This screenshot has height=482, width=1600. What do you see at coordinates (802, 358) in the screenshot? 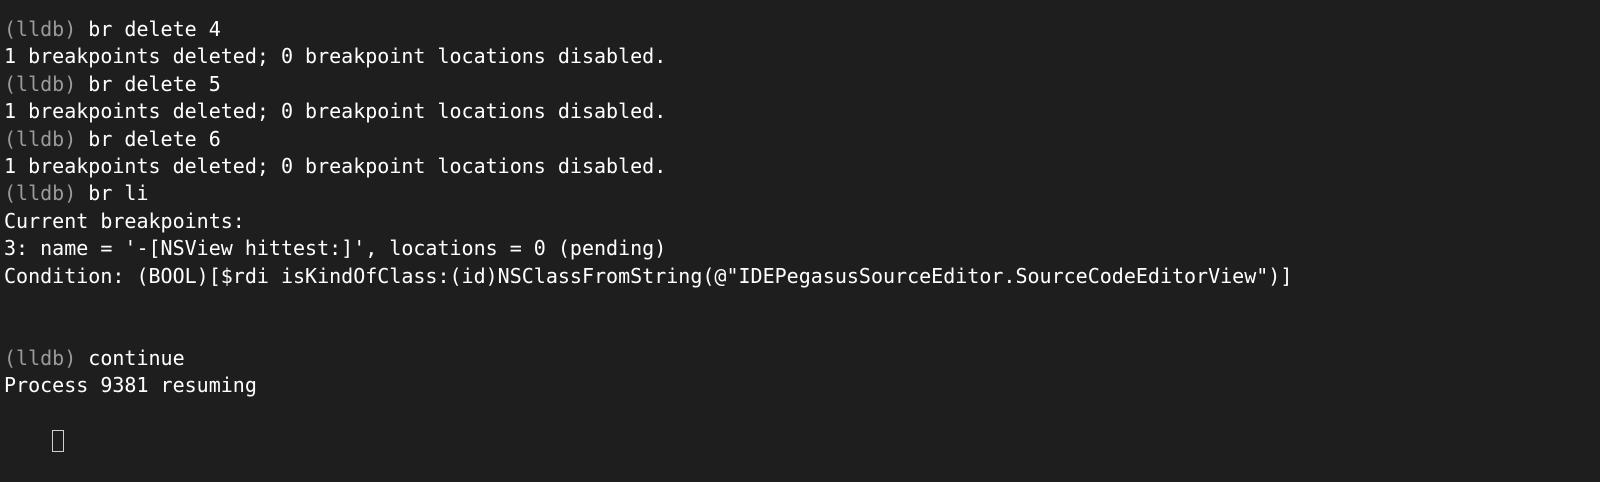
I see `prompt-line: (lldb) continue` at bounding box center [802, 358].